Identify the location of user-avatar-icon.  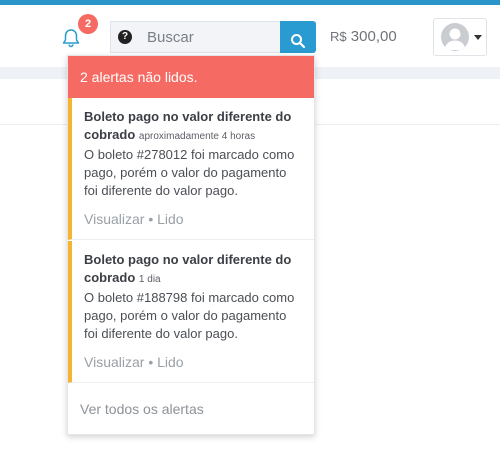
(455, 37).